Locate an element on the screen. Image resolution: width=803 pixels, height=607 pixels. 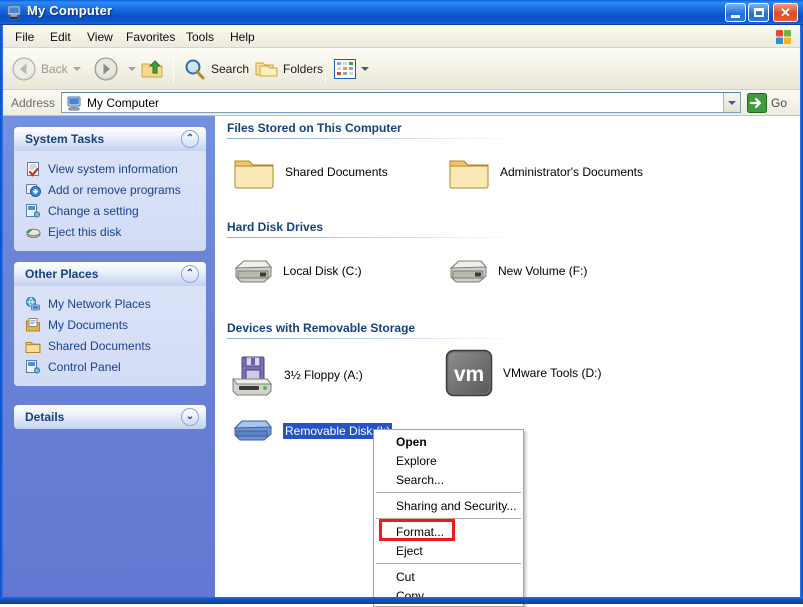
panel-system-tasks-header: System Tasks ⌃ is located at coordinates (110, 139).